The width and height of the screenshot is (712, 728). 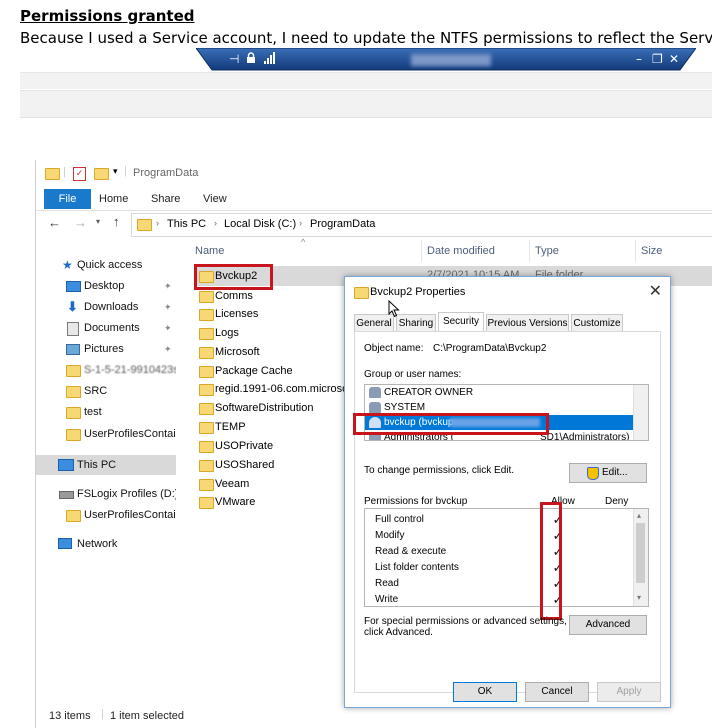 What do you see at coordinates (629, 692) in the screenshot?
I see `apply-button: Apply` at bounding box center [629, 692].